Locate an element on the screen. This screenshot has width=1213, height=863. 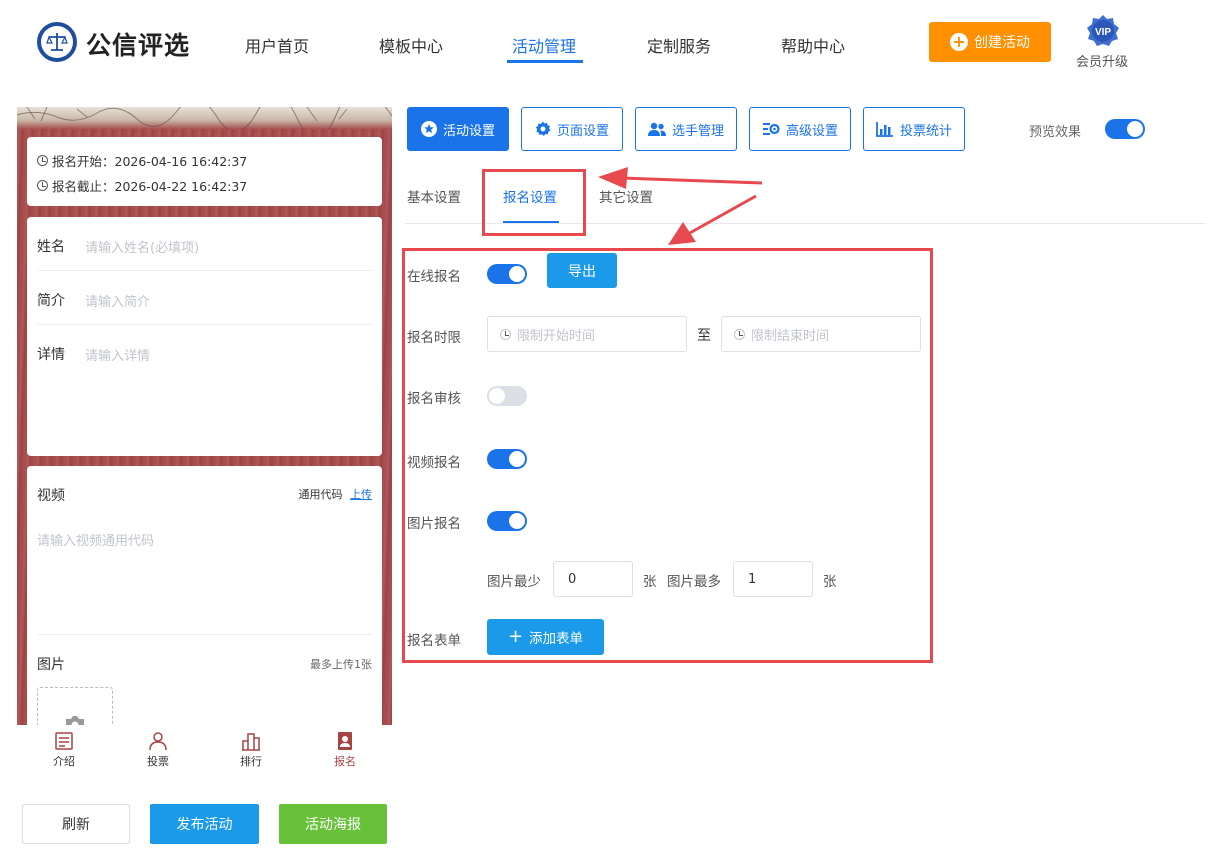
tab-intro: 介绍 is located at coordinates (64, 750).